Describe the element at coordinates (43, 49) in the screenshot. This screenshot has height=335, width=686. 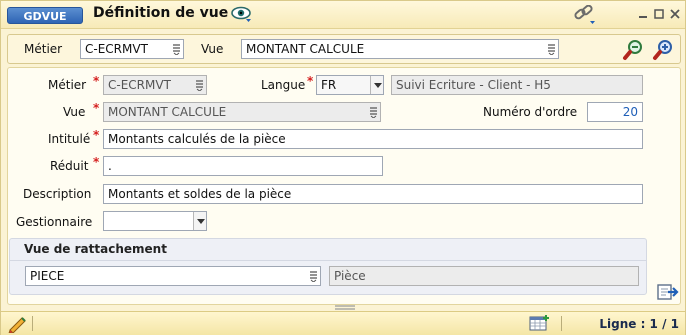
I see `toolbar-metier-label: Métier` at that location.